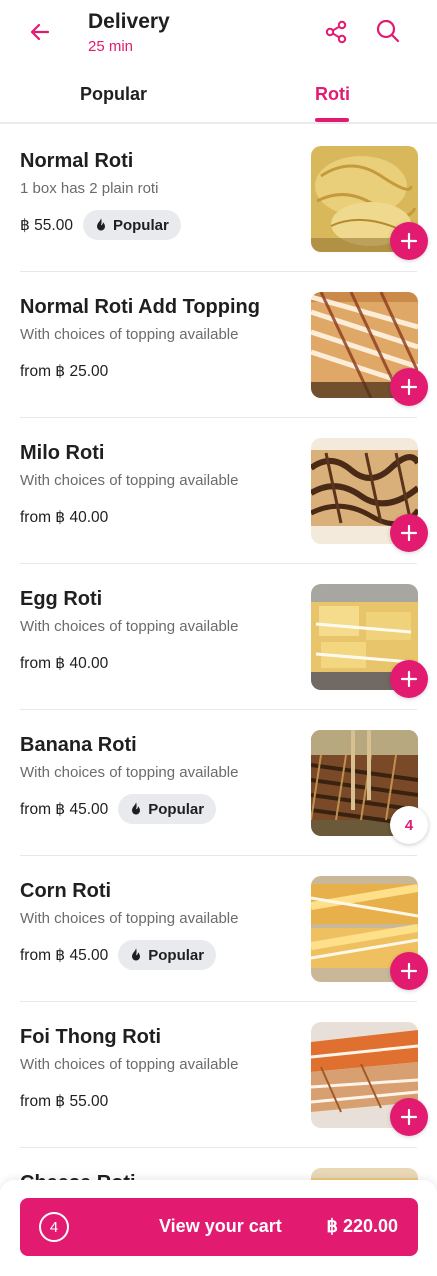 This screenshot has height=1276, width=437. I want to click on item-name: Corn Roti, so click(66, 891).